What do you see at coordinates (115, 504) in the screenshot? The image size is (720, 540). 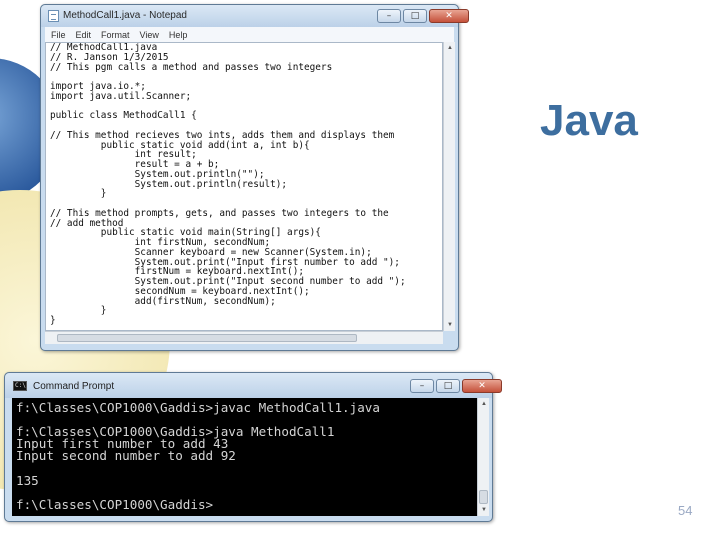 I see `console-line: f:\Classes\COP1000\Gaddis>` at bounding box center [115, 504].